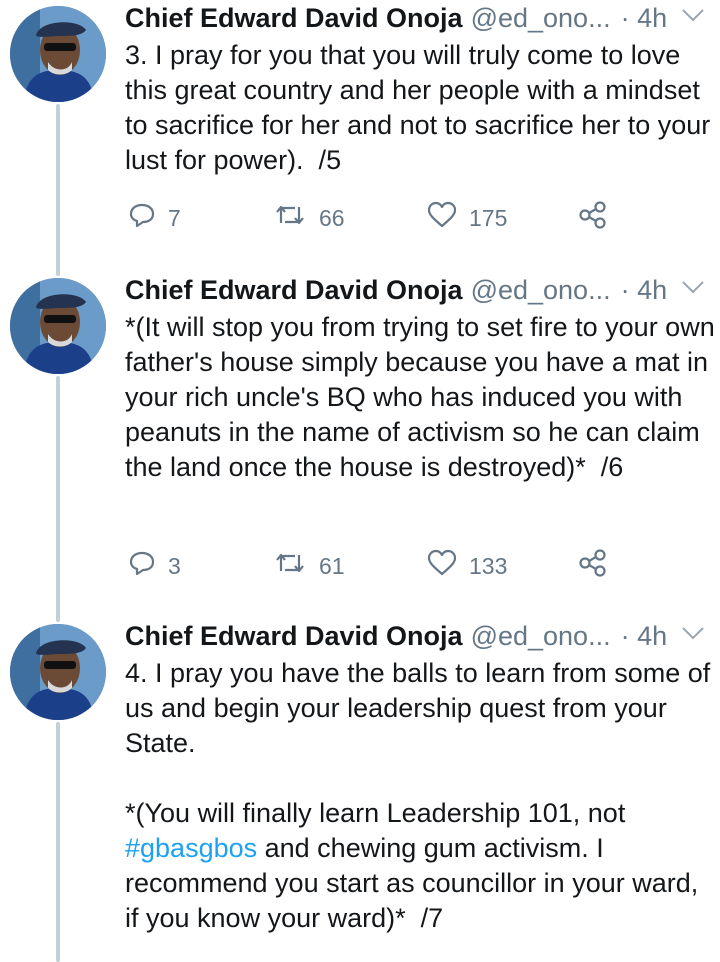 Image resolution: width=720 pixels, height=962 pixels. What do you see at coordinates (174, 565) in the screenshot?
I see `reply-count: 3` at bounding box center [174, 565].